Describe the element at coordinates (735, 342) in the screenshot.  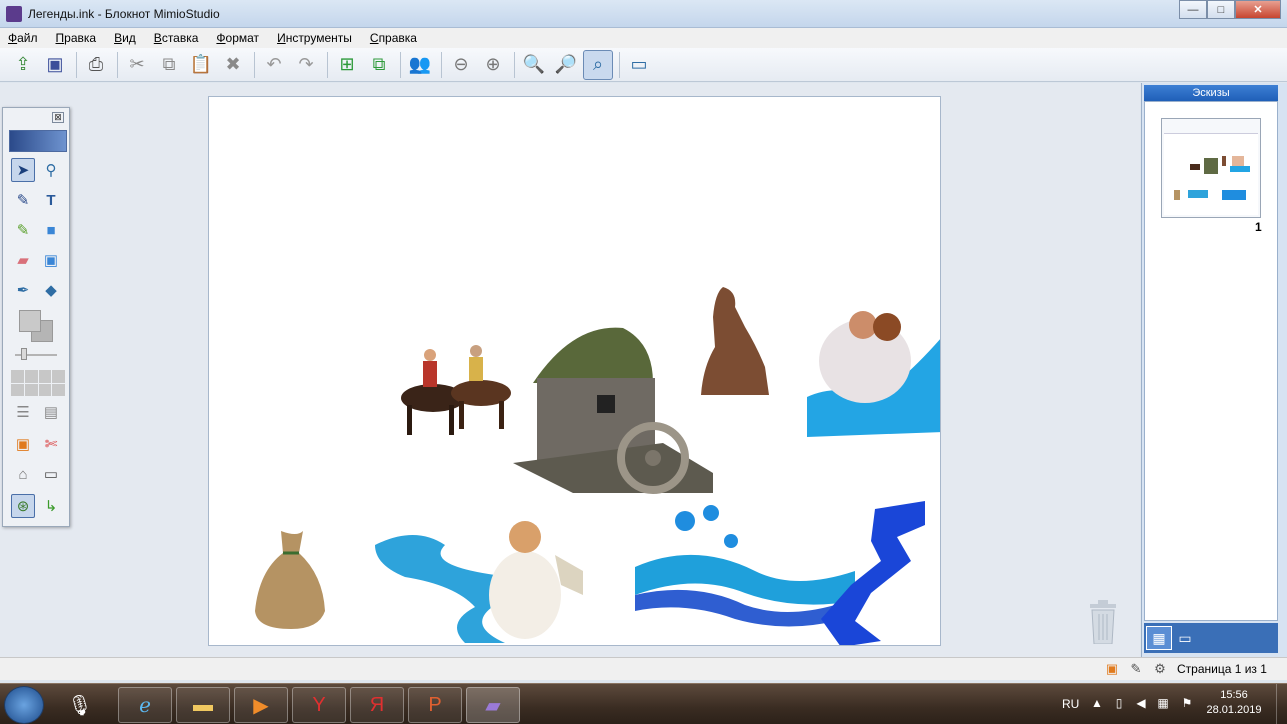
I see `statue-image` at that location.